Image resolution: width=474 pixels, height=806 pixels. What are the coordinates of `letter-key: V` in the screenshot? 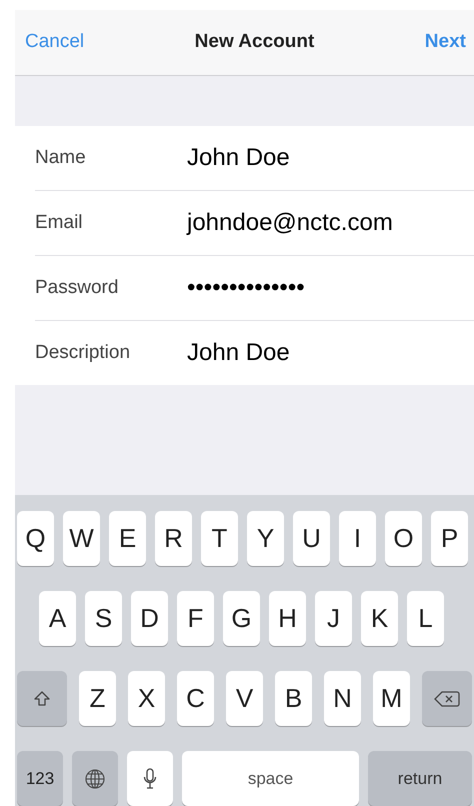 It's located at (244, 698).